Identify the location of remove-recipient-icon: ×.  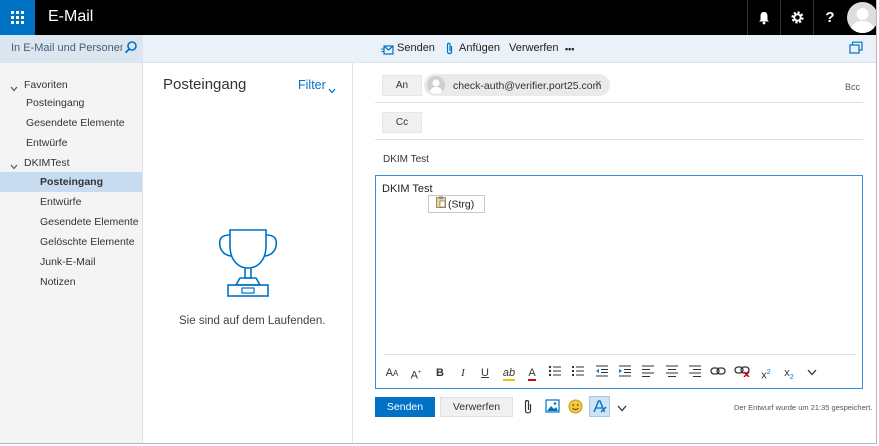
(598, 84).